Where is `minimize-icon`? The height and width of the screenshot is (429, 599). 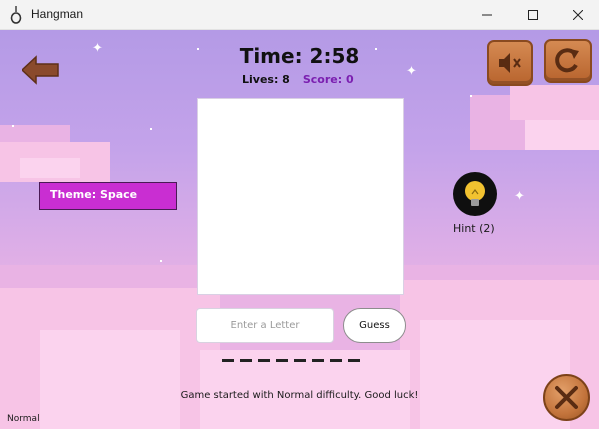
minimize-icon is located at coordinates (487, 15).